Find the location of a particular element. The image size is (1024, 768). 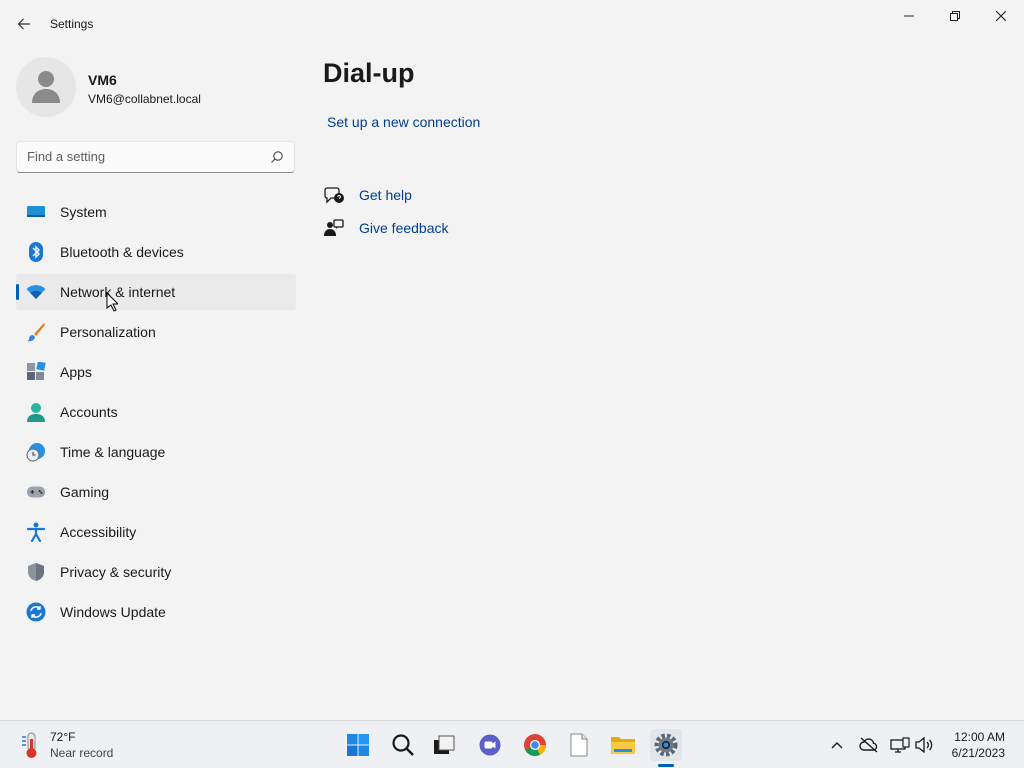

start-button is located at coordinates (358, 745).